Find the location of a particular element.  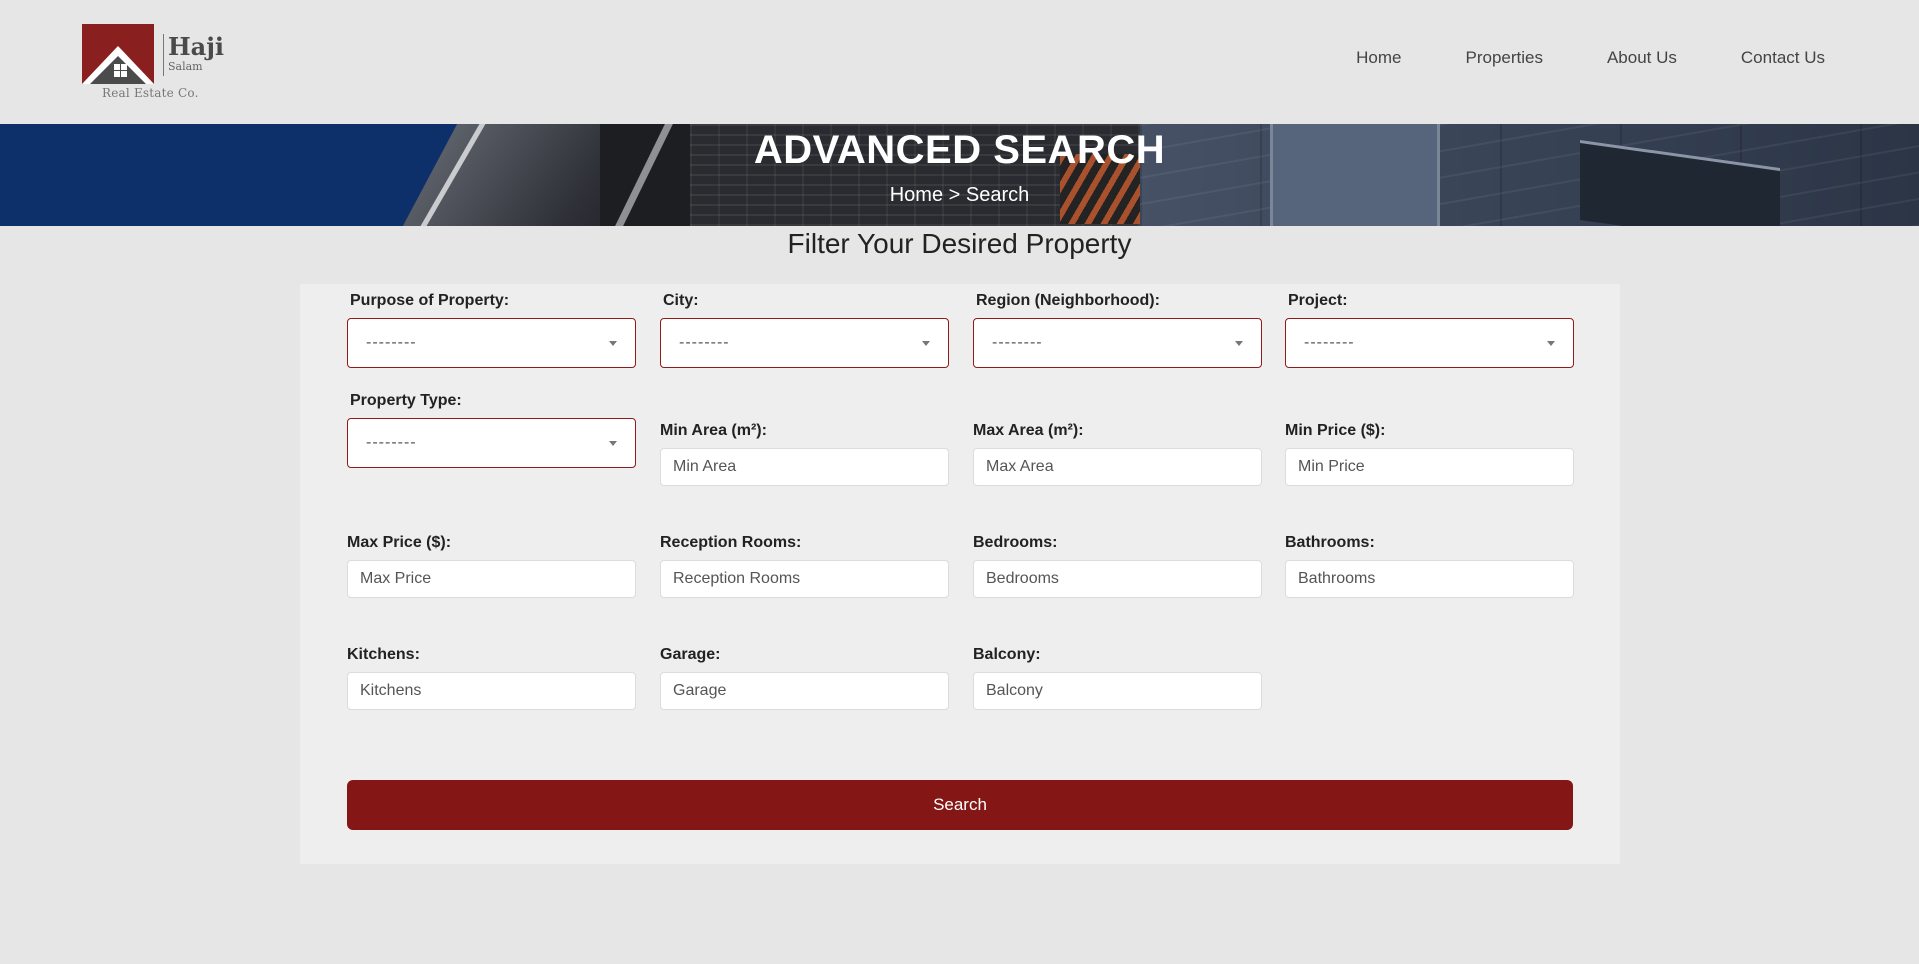

city-label: City: is located at coordinates (681, 300).